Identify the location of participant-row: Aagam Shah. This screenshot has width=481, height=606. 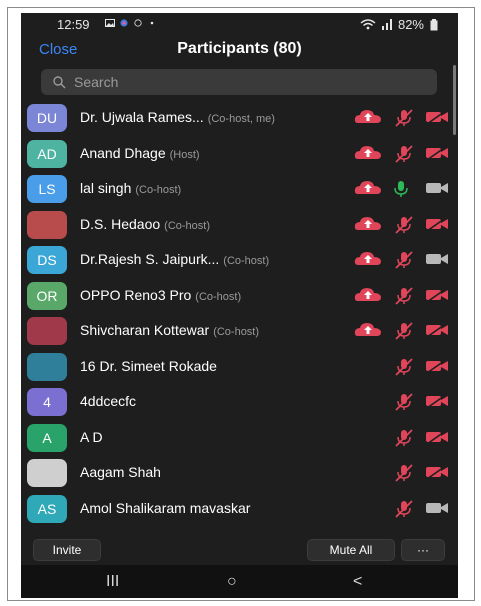
(239, 473).